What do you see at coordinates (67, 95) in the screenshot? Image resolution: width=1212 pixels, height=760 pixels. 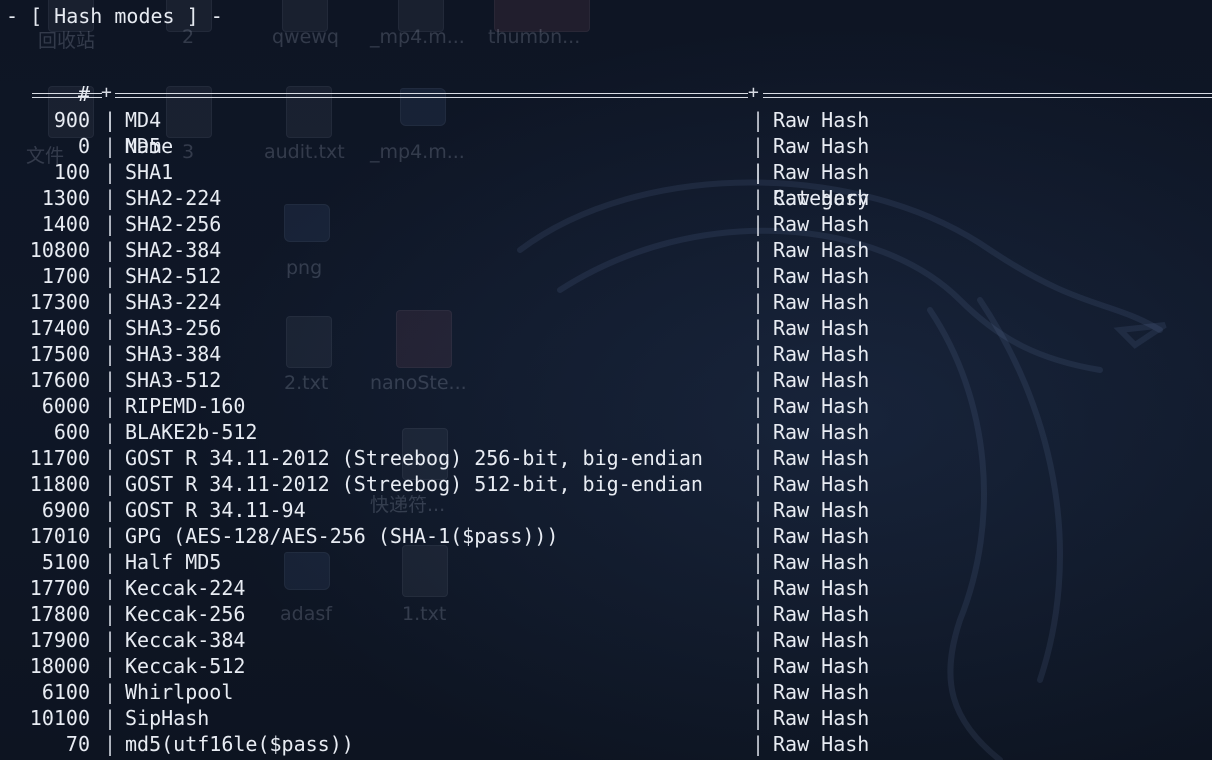 I see `rule-segment` at bounding box center [67, 95].